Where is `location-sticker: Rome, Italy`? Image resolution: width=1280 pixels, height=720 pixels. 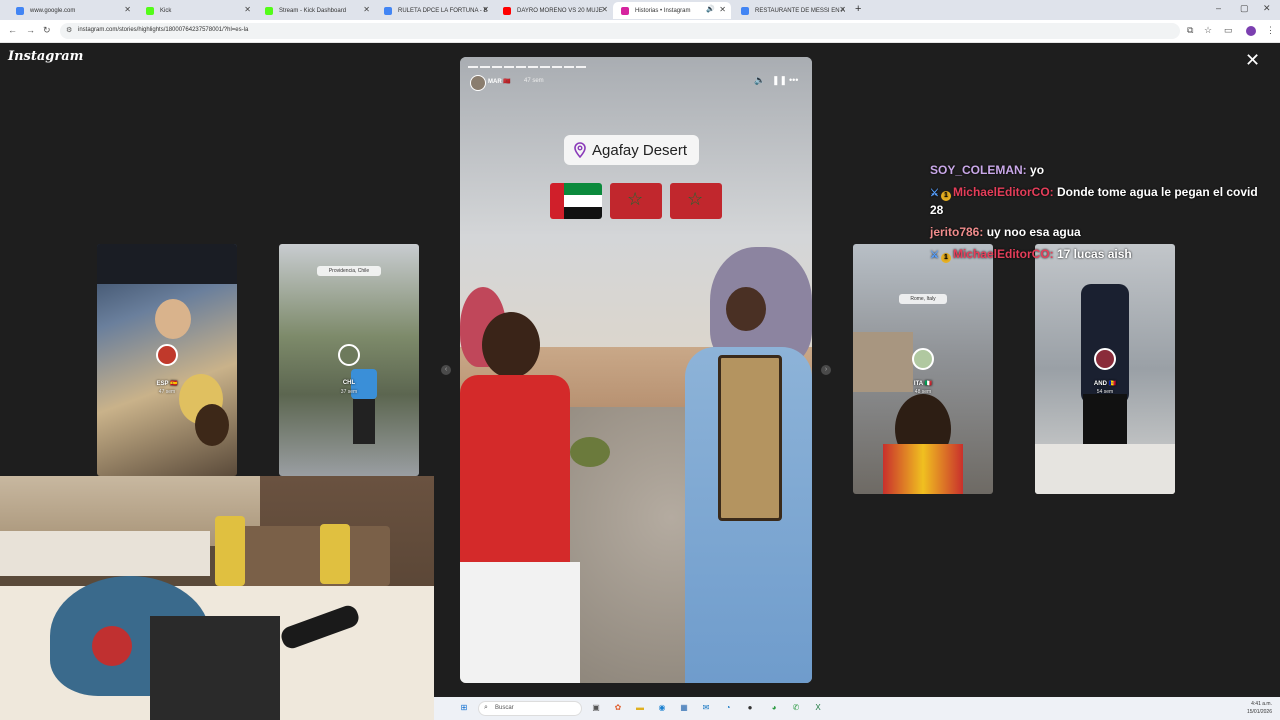
location-sticker: Rome, Italy is located at coordinates (923, 299).